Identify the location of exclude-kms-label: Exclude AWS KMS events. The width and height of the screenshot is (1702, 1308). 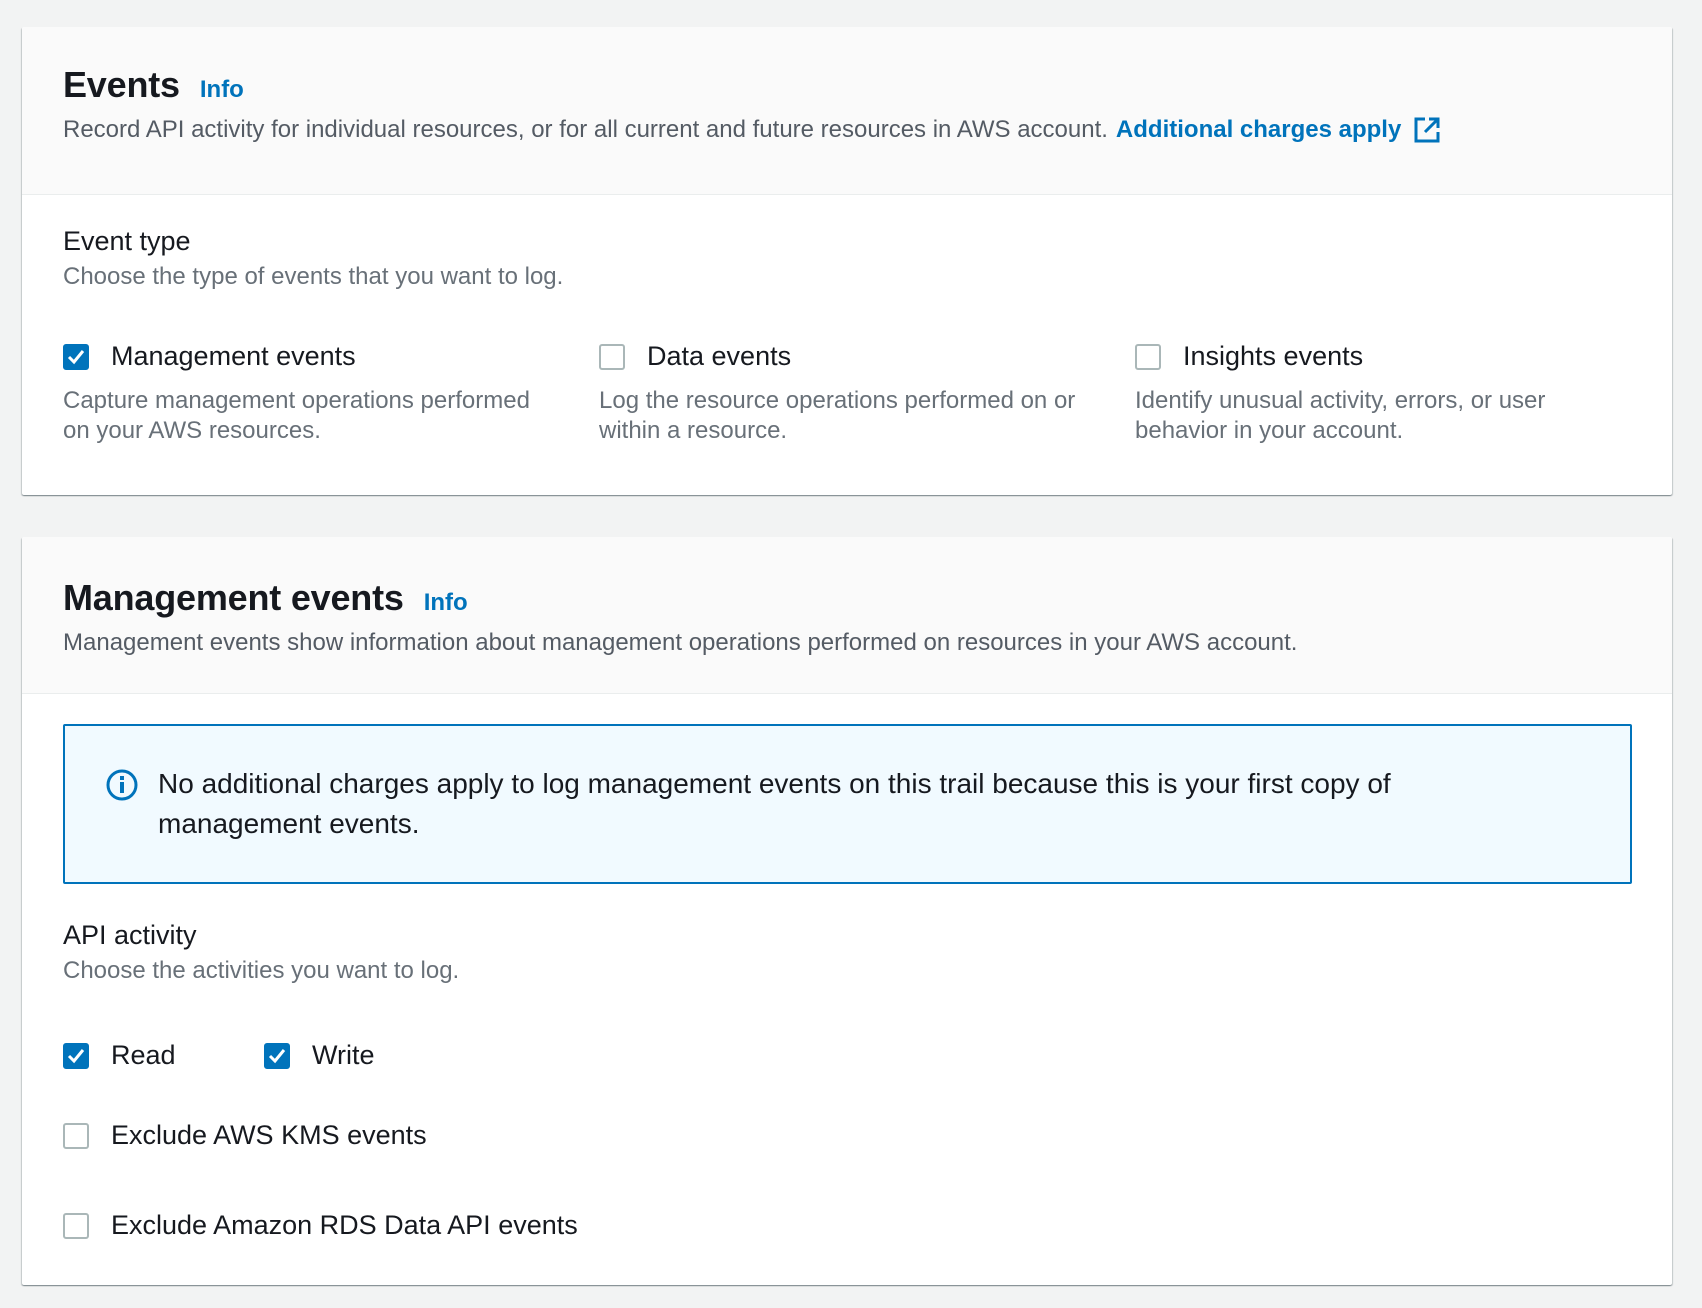
(269, 1135).